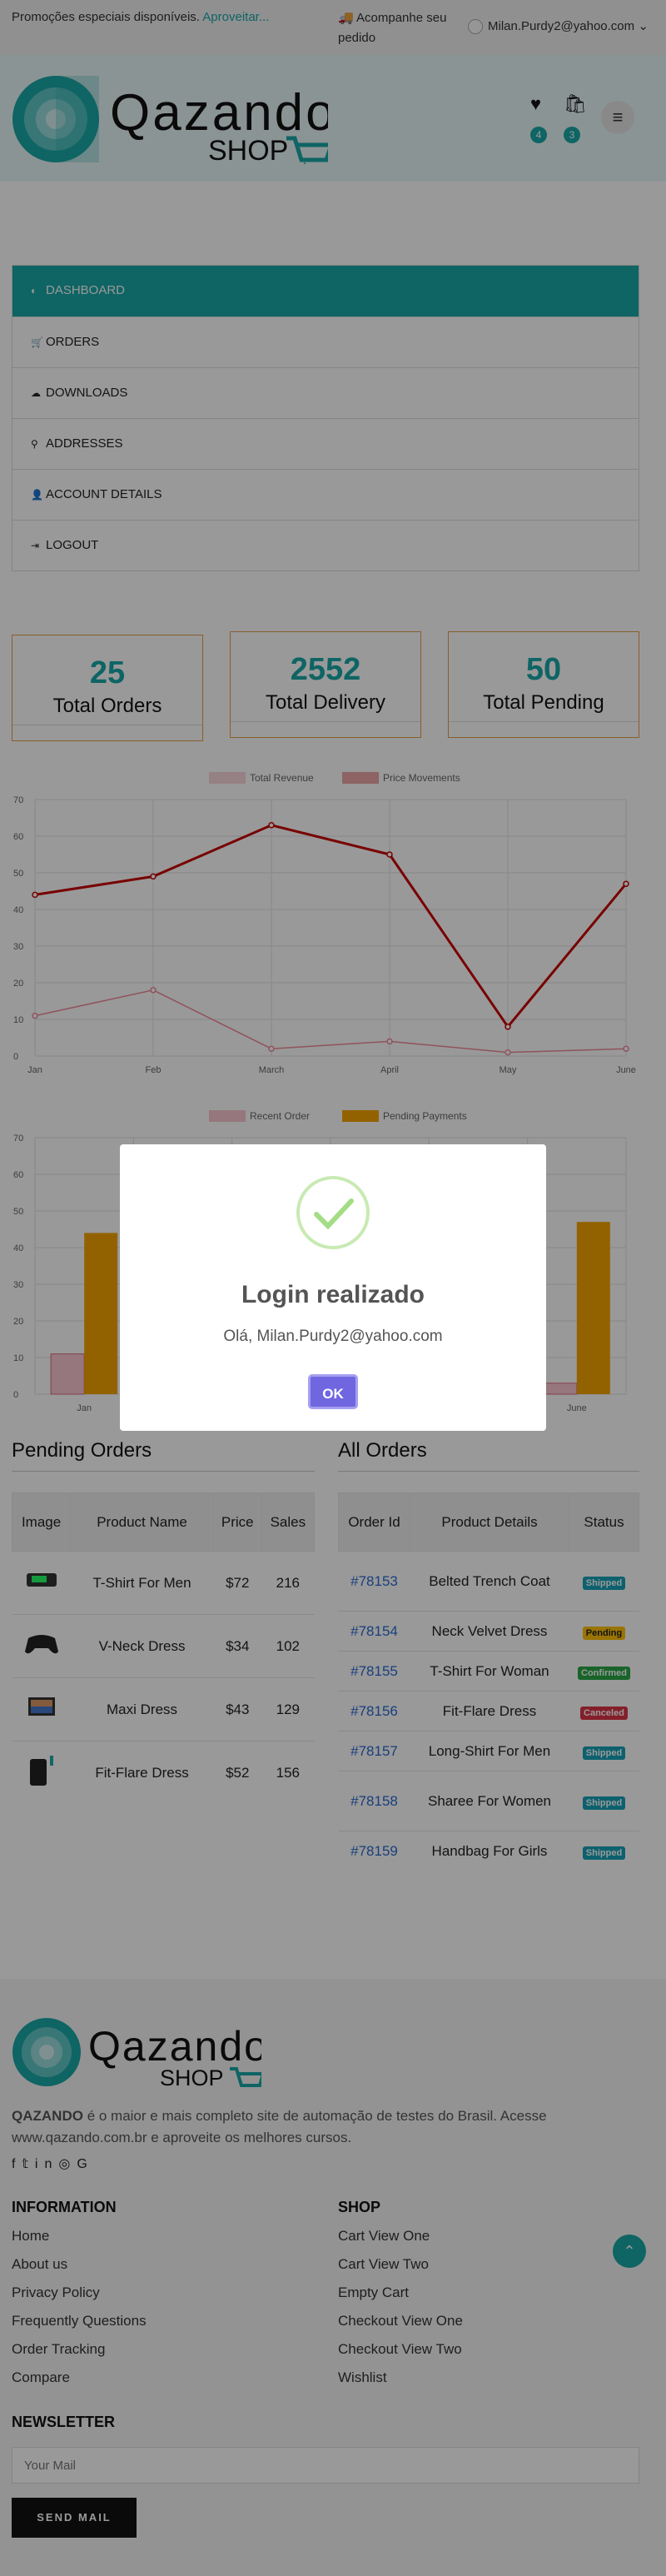 Image resolution: width=666 pixels, height=2576 pixels. Describe the element at coordinates (333, 1212) in the screenshot. I see `success-check-icon` at that location.